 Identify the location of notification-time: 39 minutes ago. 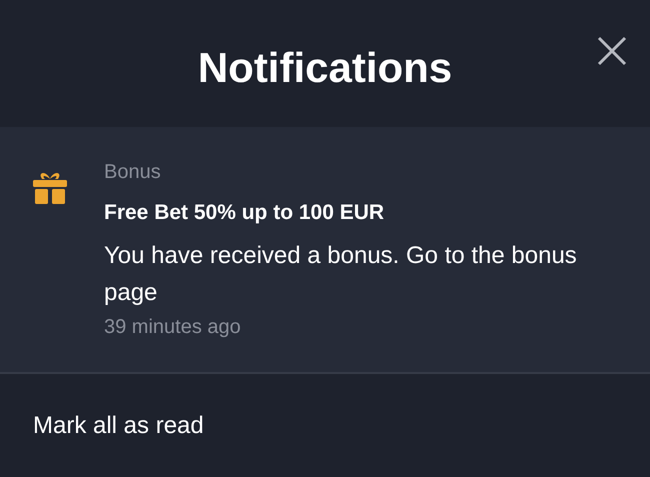
(173, 327).